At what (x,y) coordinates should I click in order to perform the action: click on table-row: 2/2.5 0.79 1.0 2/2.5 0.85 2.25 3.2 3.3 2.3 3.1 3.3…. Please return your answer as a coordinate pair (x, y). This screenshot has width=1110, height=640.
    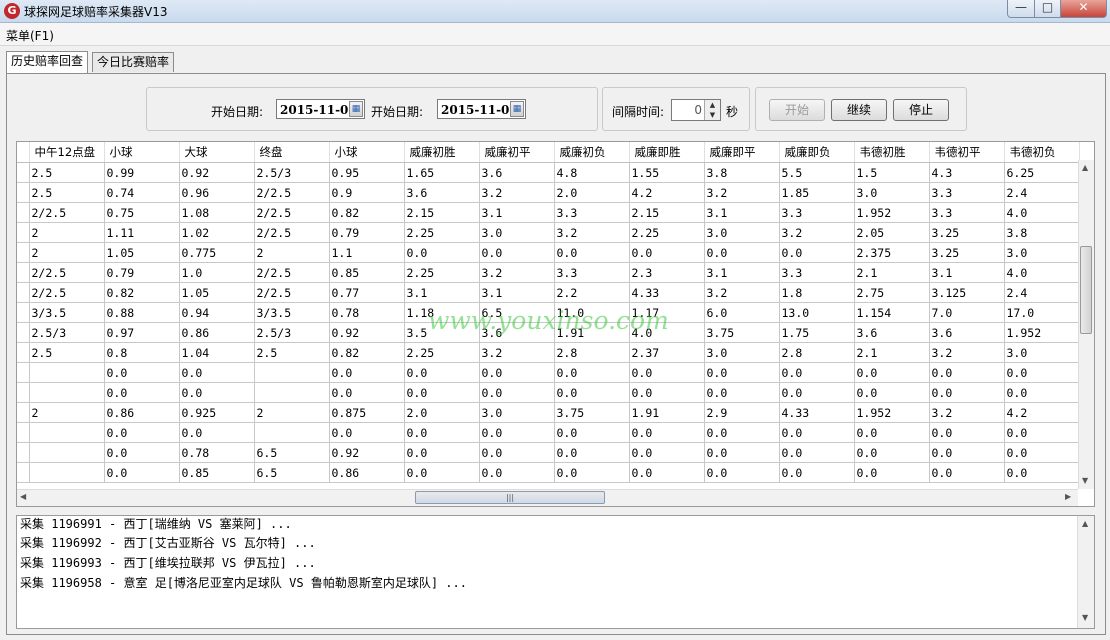
    Looking at the image, I should click on (548, 272).